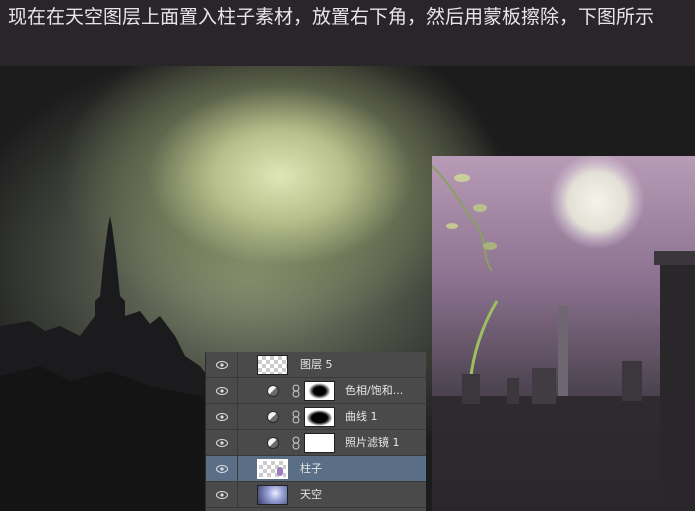  What do you see at coordinates (311, 494) in the screenshot?
I see `layer-name: 天空` at bounding box center [311, 494].